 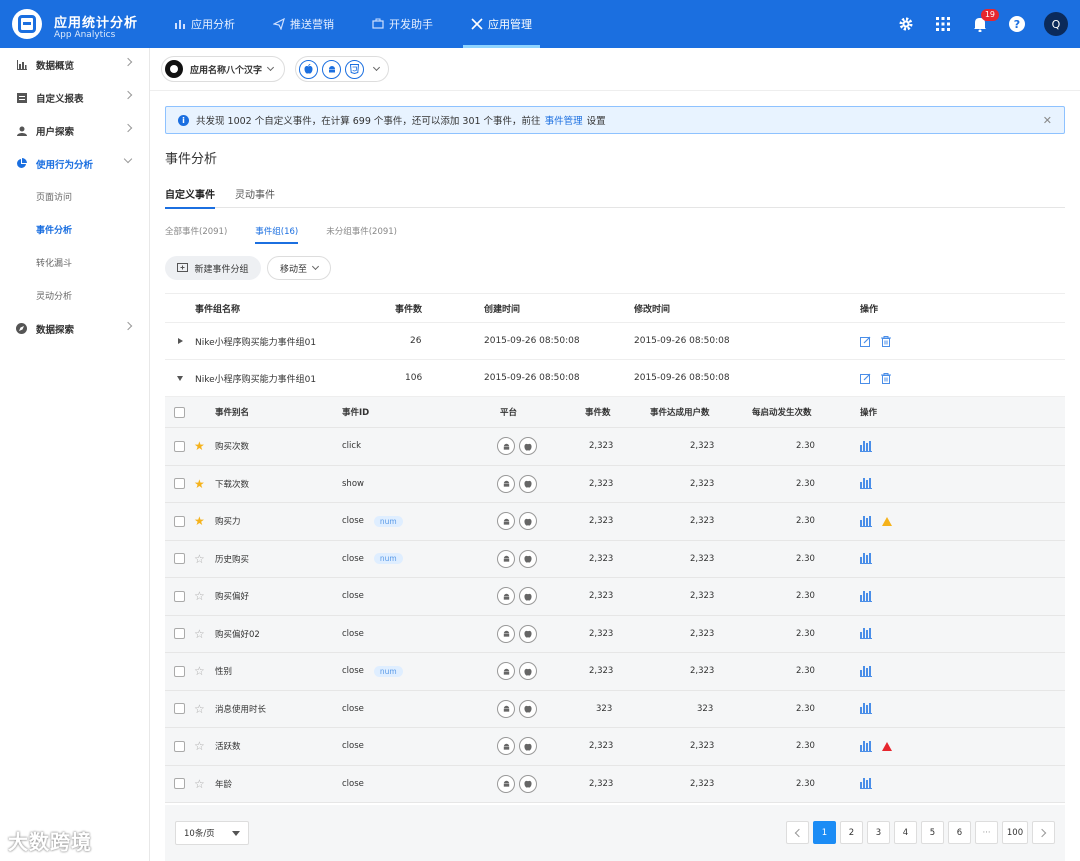 What do you see at coordinates (180, 341) in the screenshot?
I see `expand-toggle-icon` at bounding box center [180, 341].